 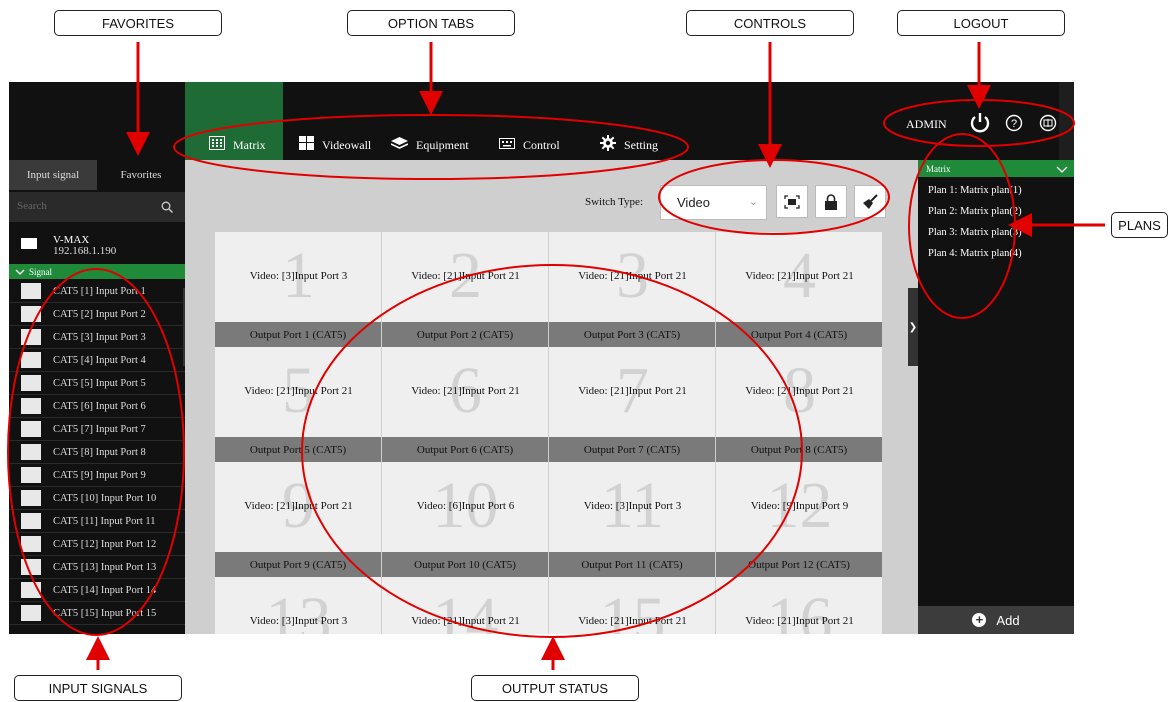 What do you see at coordinates (105, 498) in the screenshot?
I see `signal-label: CAT5 [10] Input Port 10` at bounding box center [105, 498].